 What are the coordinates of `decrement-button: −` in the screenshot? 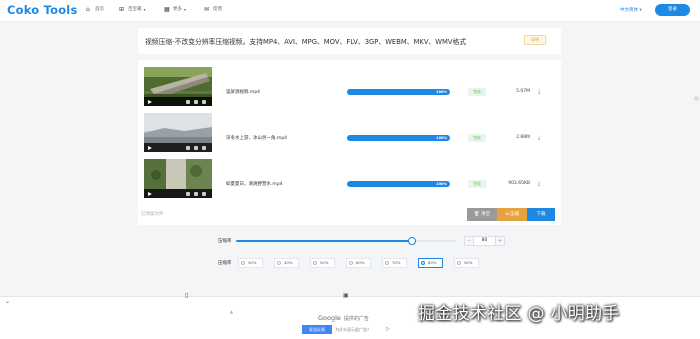 It's located at (469, 241).